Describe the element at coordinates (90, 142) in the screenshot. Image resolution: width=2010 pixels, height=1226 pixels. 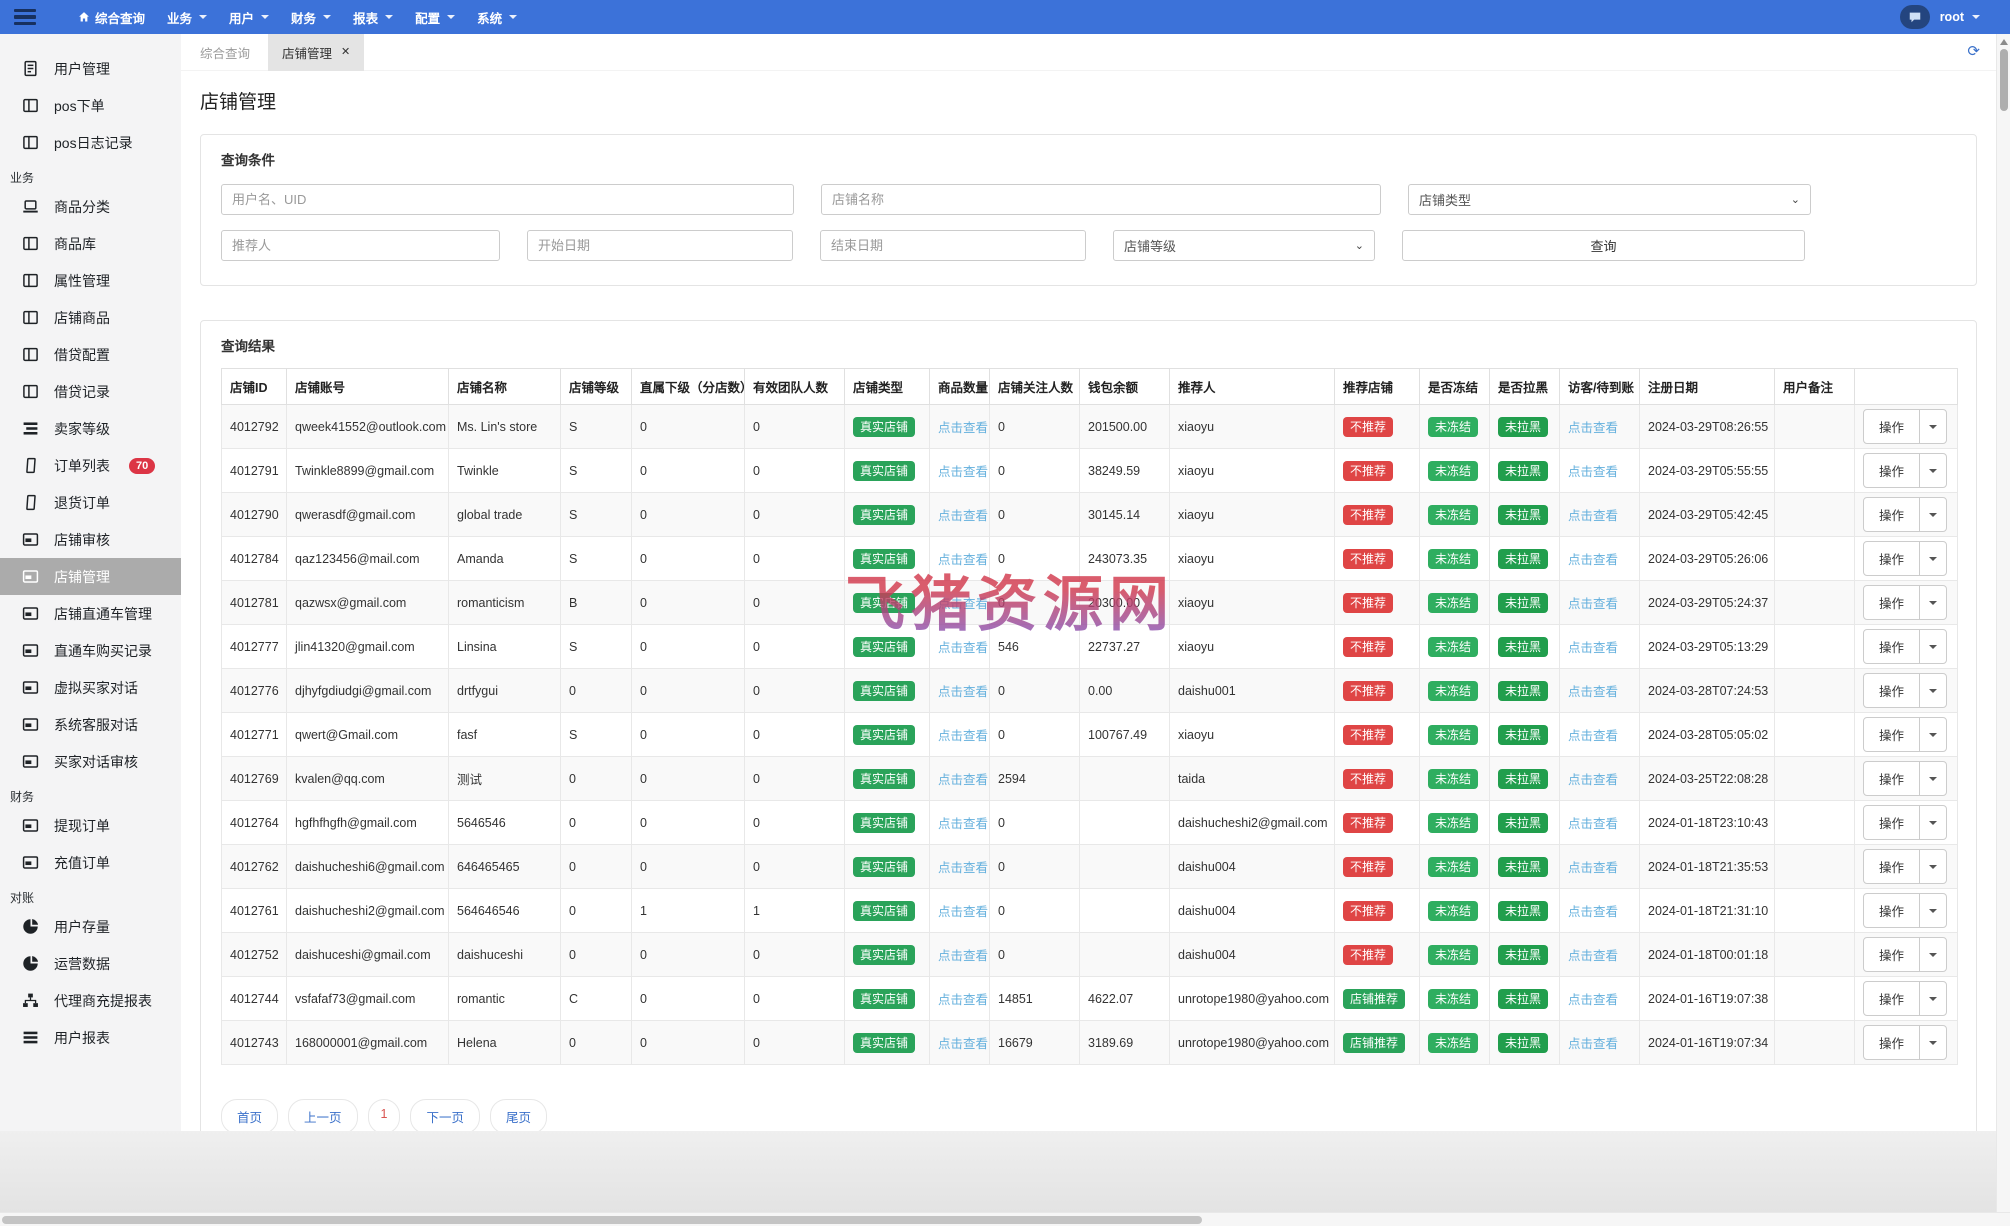
I see `sidebar-item-pos日志记录: pos日志记录` at that location.